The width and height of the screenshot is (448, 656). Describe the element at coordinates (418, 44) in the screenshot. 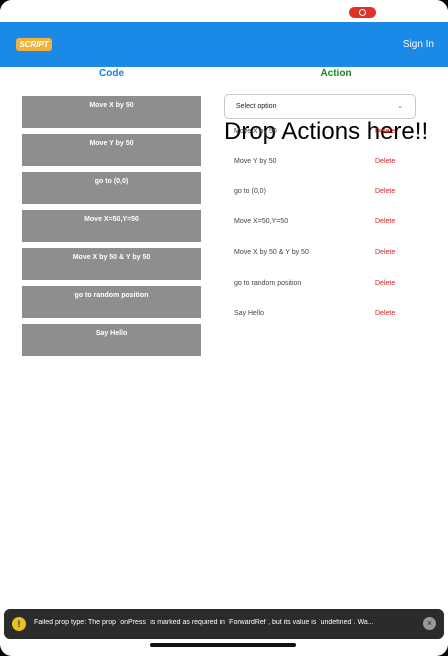

I see `sign-in-button: Sign In` at that location.